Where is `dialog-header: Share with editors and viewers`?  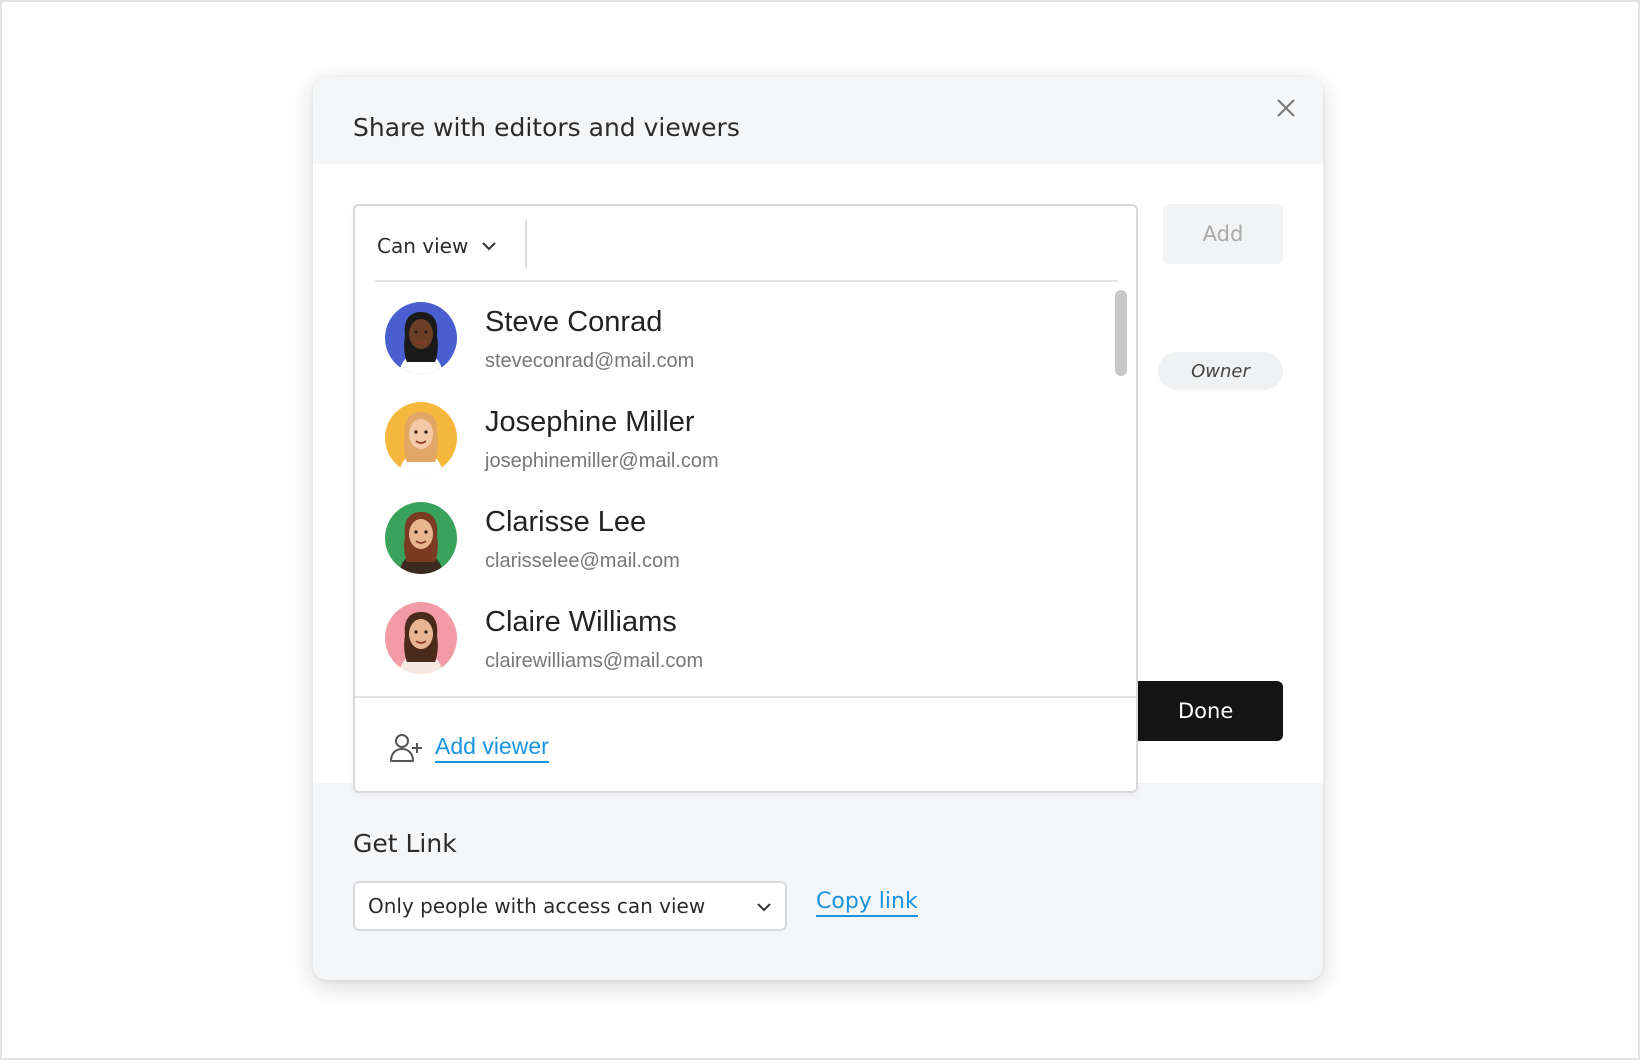
dialog-header: Share with editors and viewers is located at coordinates (818, 120).